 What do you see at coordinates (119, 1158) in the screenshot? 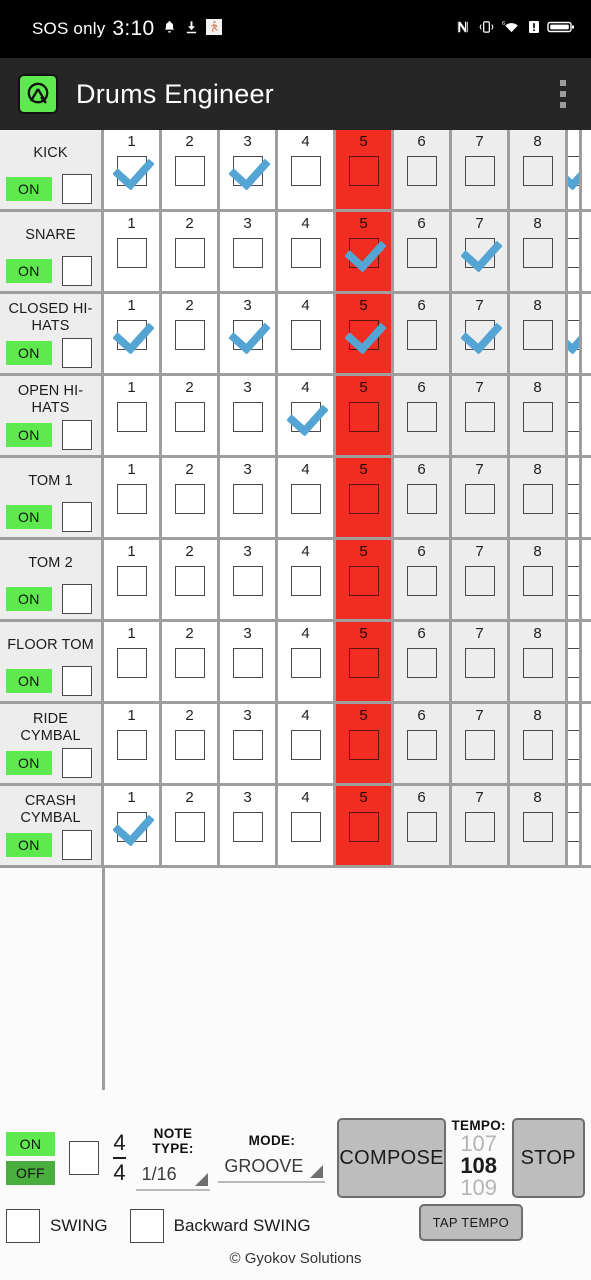
I see `time-signature: 4 4` at bounding box center [119, 1158].